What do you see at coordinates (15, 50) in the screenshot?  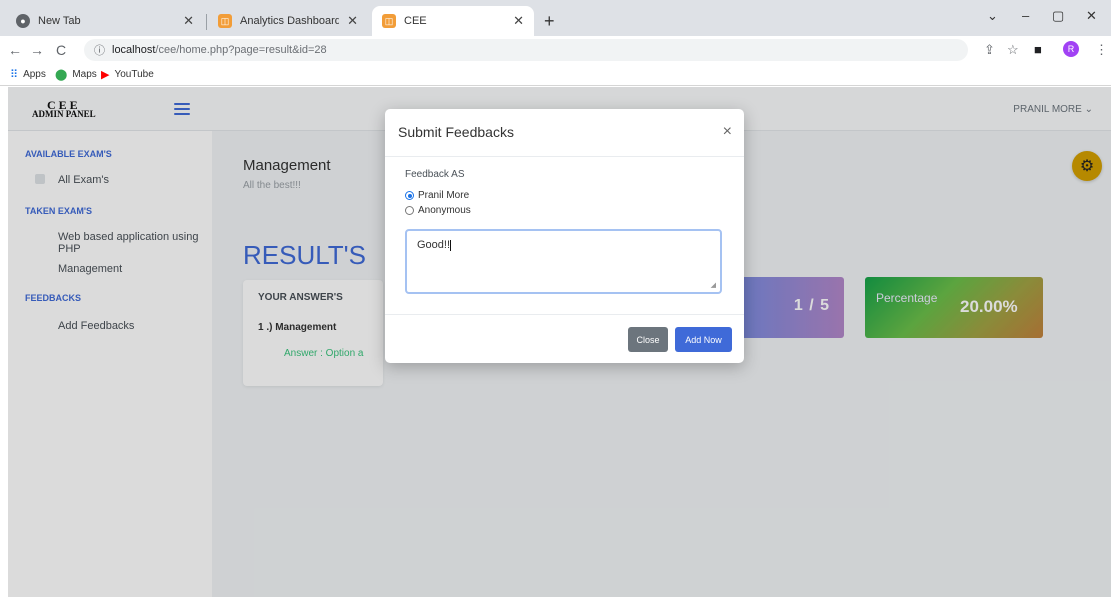 I see `back-icon: ←` at bounding box center [15, 50].